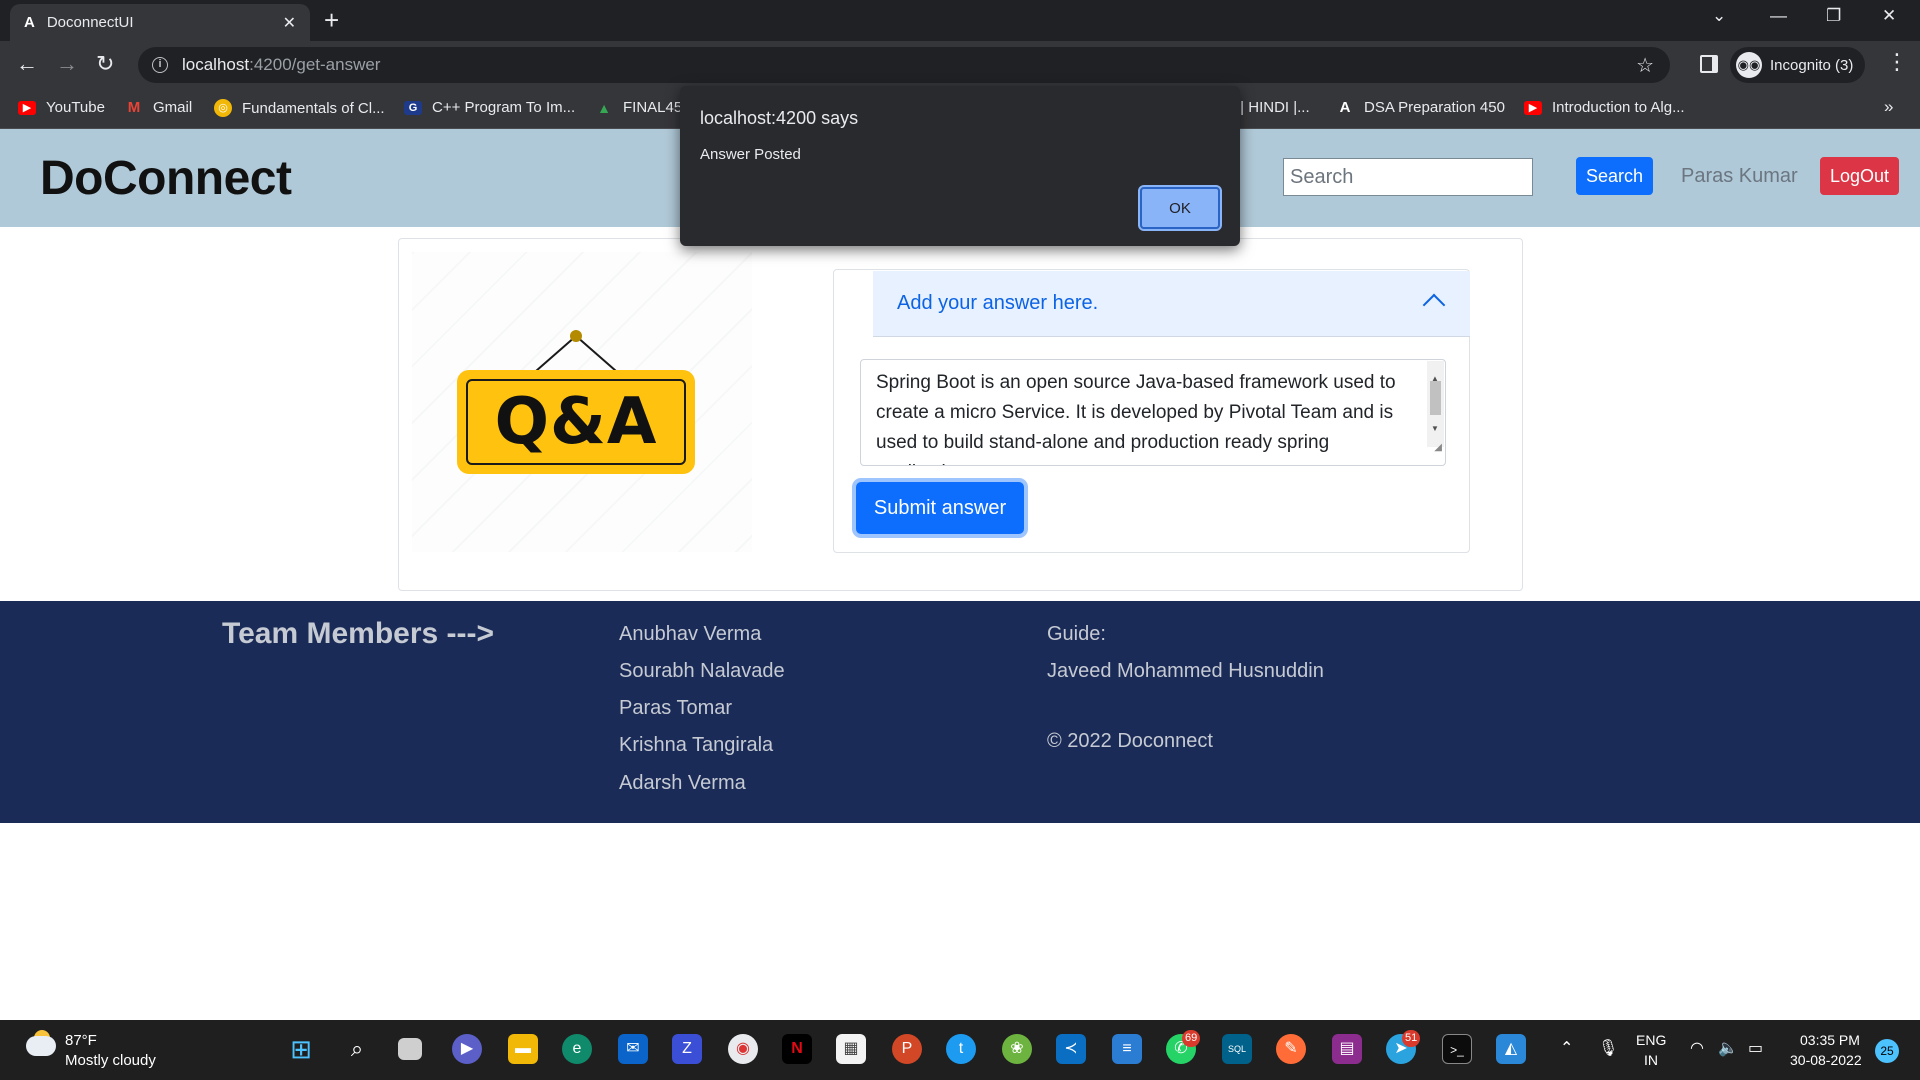  What do you see at coordinates (315, 64) in the screenshot?
I see `url-path: :4200/get-answer` at bounding box center [315, 64].